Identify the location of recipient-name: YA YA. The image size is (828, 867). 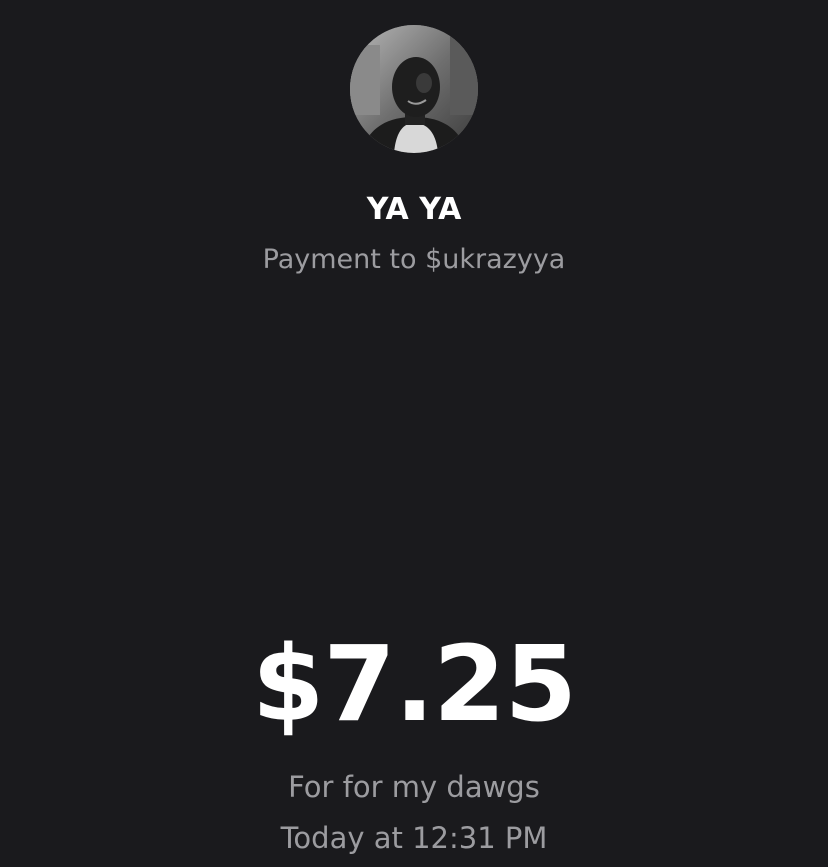
(414, 209).